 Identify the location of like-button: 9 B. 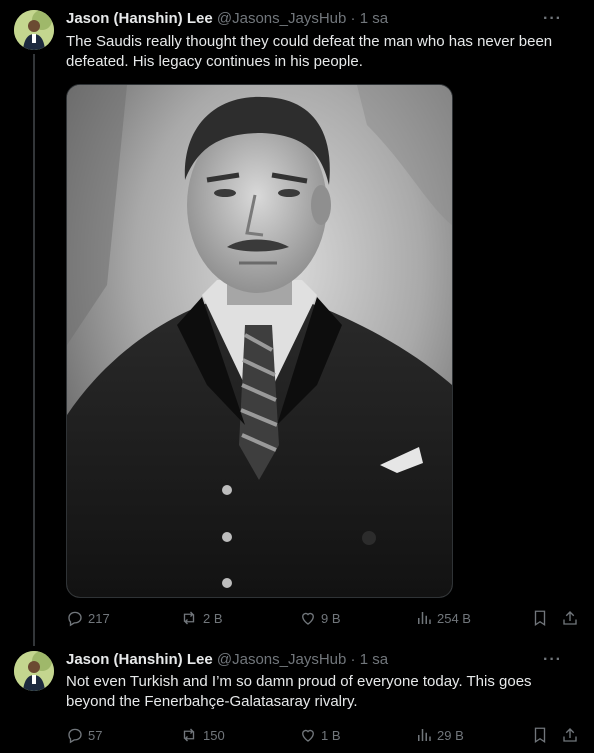
(320, 618).